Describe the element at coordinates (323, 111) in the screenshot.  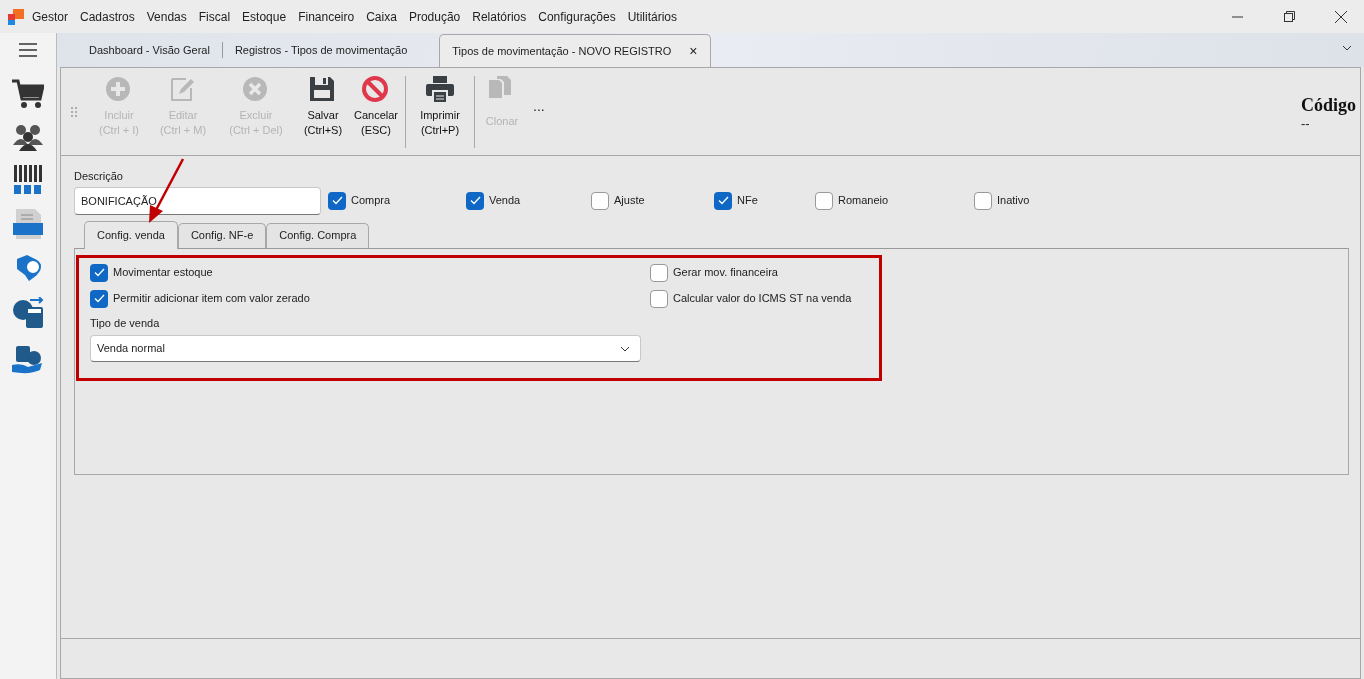
I see `toolbar-button: Salvar (Ctrl+S)` at that location.